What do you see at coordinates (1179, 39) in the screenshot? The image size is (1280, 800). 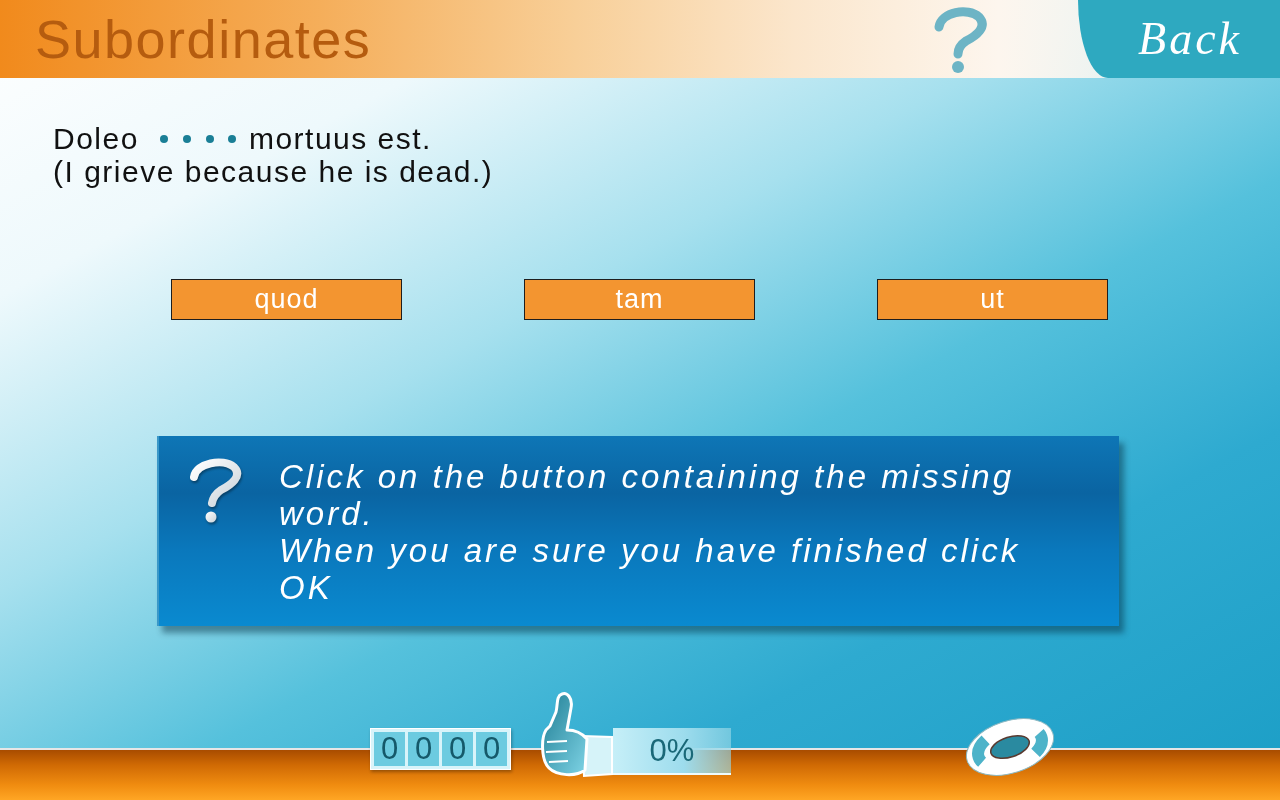 I see `back-button: Back` at bounding box center [1179, 39].